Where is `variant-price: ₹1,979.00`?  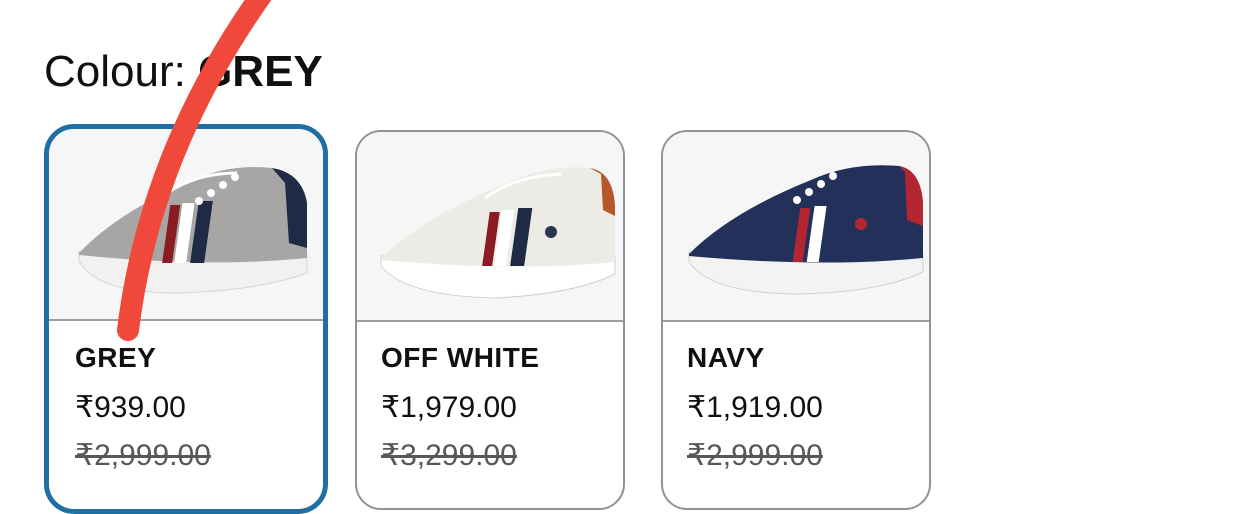 variant-price: ₹1,979.00 is located at coordinates (449, 407).